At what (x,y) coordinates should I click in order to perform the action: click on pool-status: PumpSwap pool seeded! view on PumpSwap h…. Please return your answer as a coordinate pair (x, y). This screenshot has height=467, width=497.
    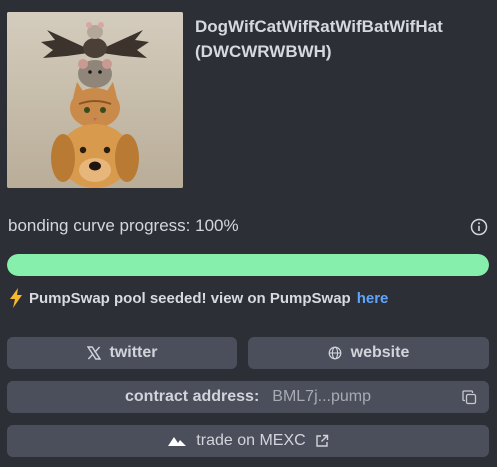
    Looking at the image, I should click on (198, 298).